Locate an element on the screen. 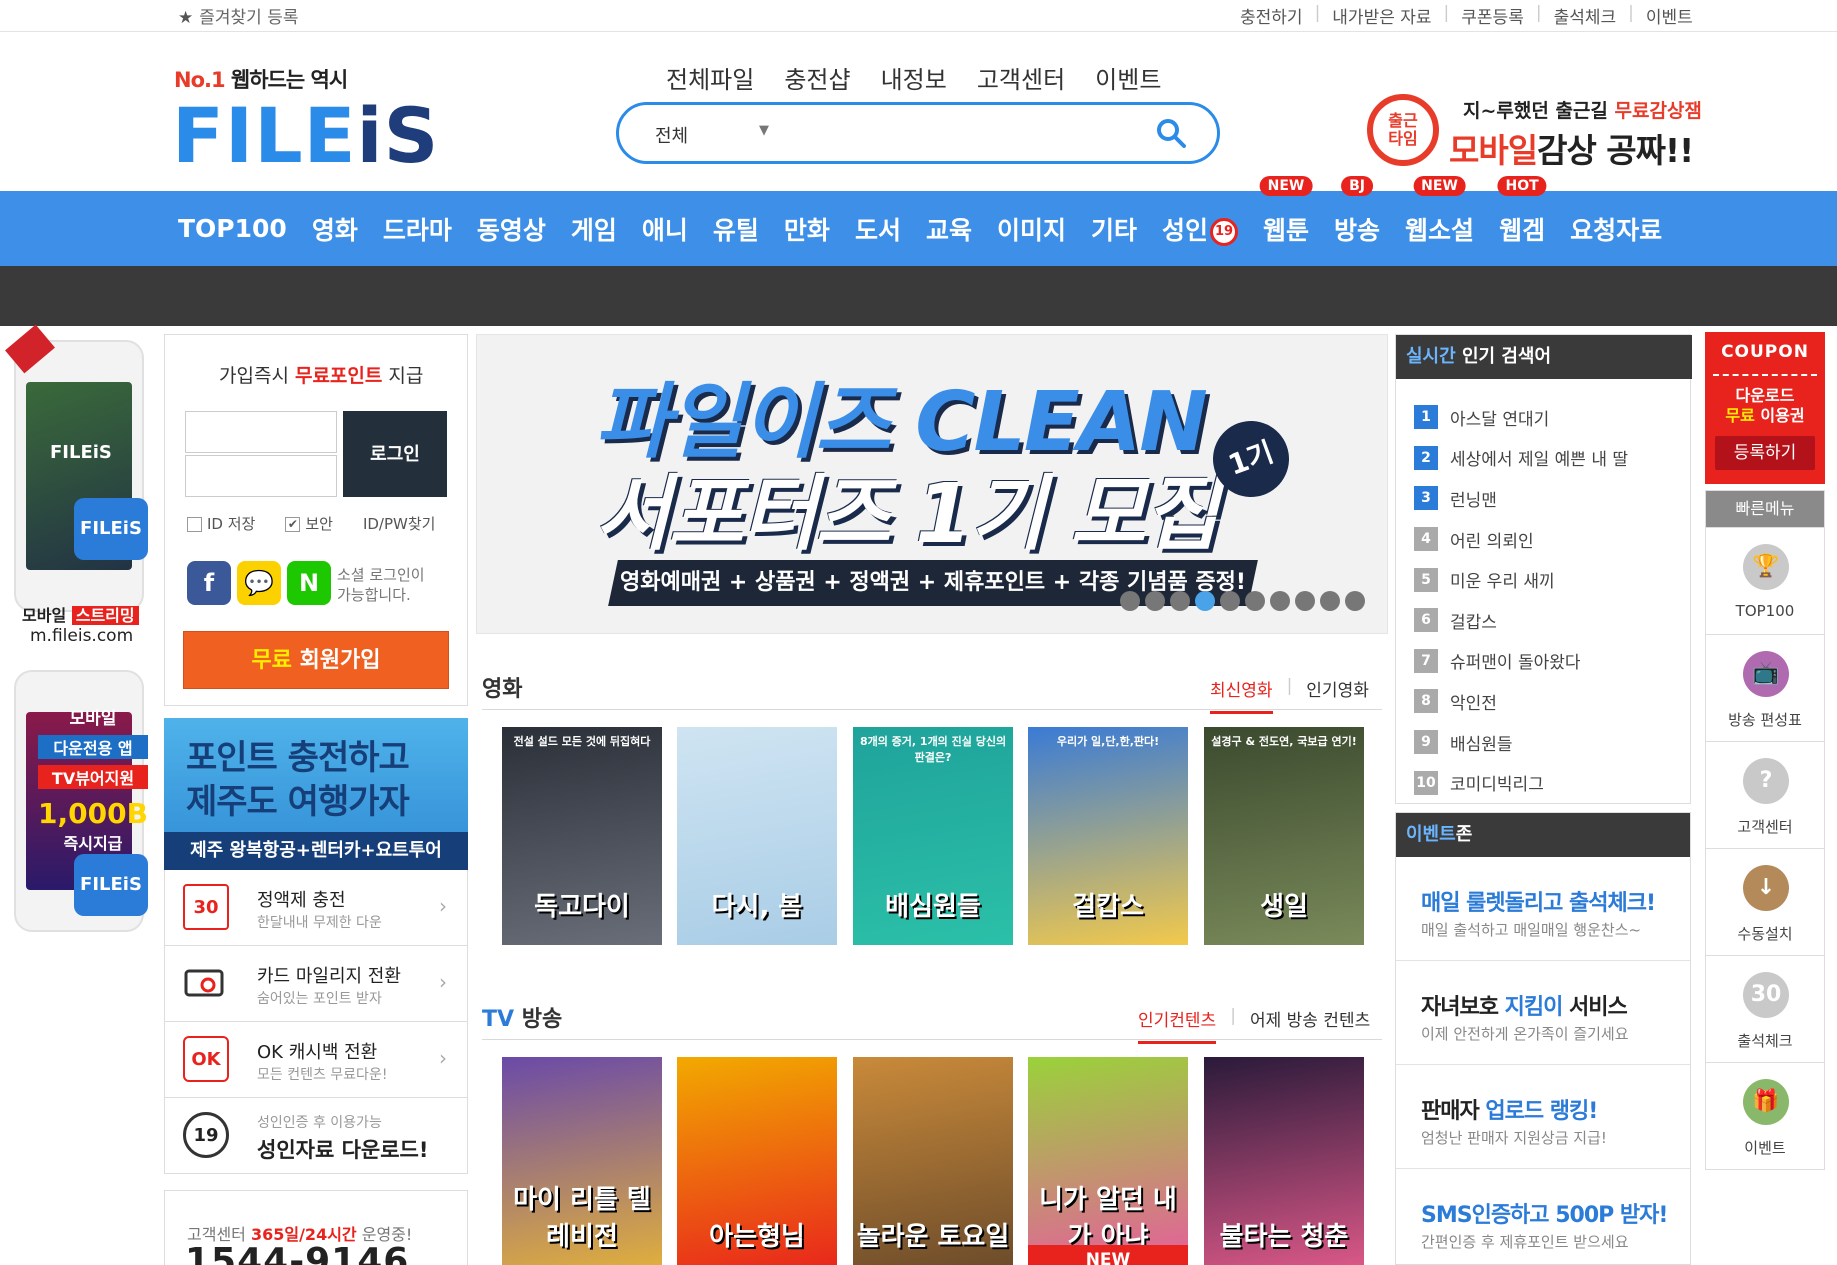  quick-menu-item: 🏆 TOP100 is located at coordinates (1765, 580).